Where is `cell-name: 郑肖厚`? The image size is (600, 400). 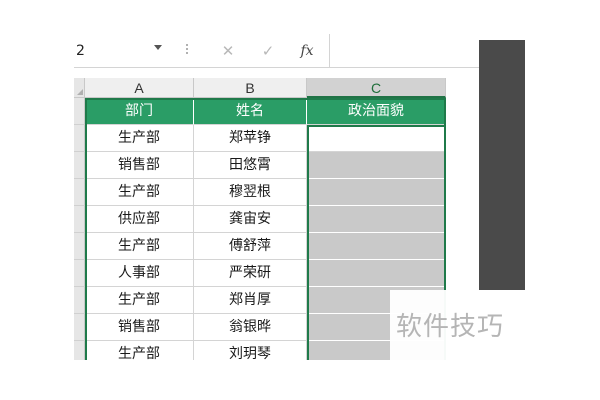
cell-name: 郑肖厚 is located at coordinates (250, 300).